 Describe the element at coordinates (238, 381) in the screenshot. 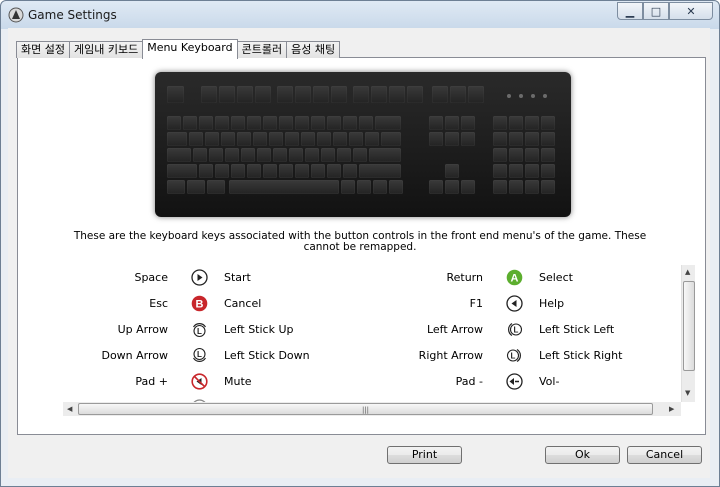

I see `control-action-label: Mute` at that location.